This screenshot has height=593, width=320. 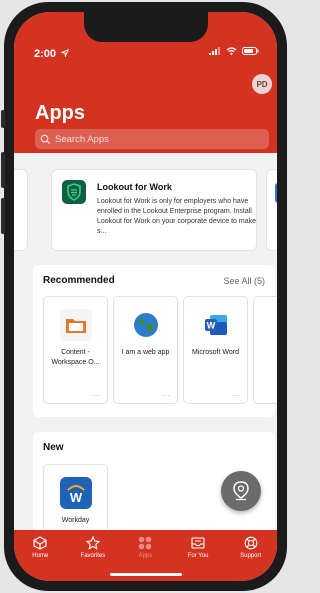 What do you see at coordinates (145, 543) in the screenshot?
I see `grid-icon` at bounding box center [145, 543].